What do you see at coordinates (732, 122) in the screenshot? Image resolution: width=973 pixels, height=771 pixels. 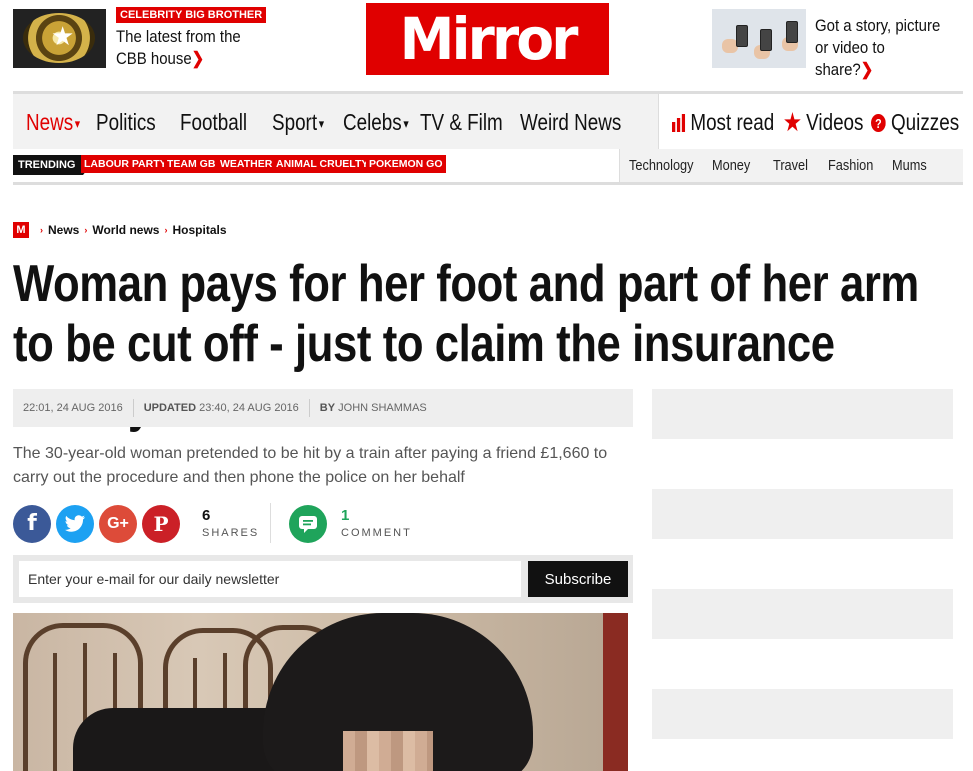 I see `most-read-label: Most read` at bounding box center [732, 122].